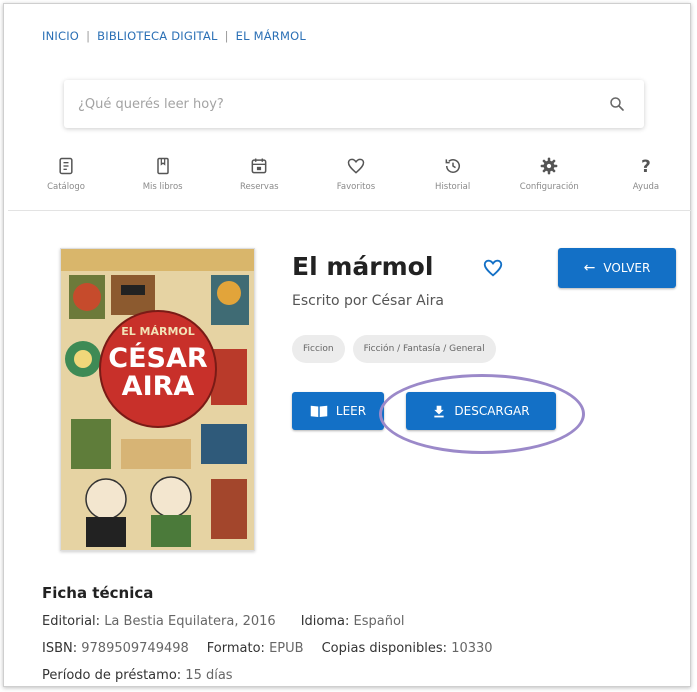  What do you see at coordinates (158, 386) in the screenshot?
I see `cover-author-last: AIRA` at bounding box center [158, 386].